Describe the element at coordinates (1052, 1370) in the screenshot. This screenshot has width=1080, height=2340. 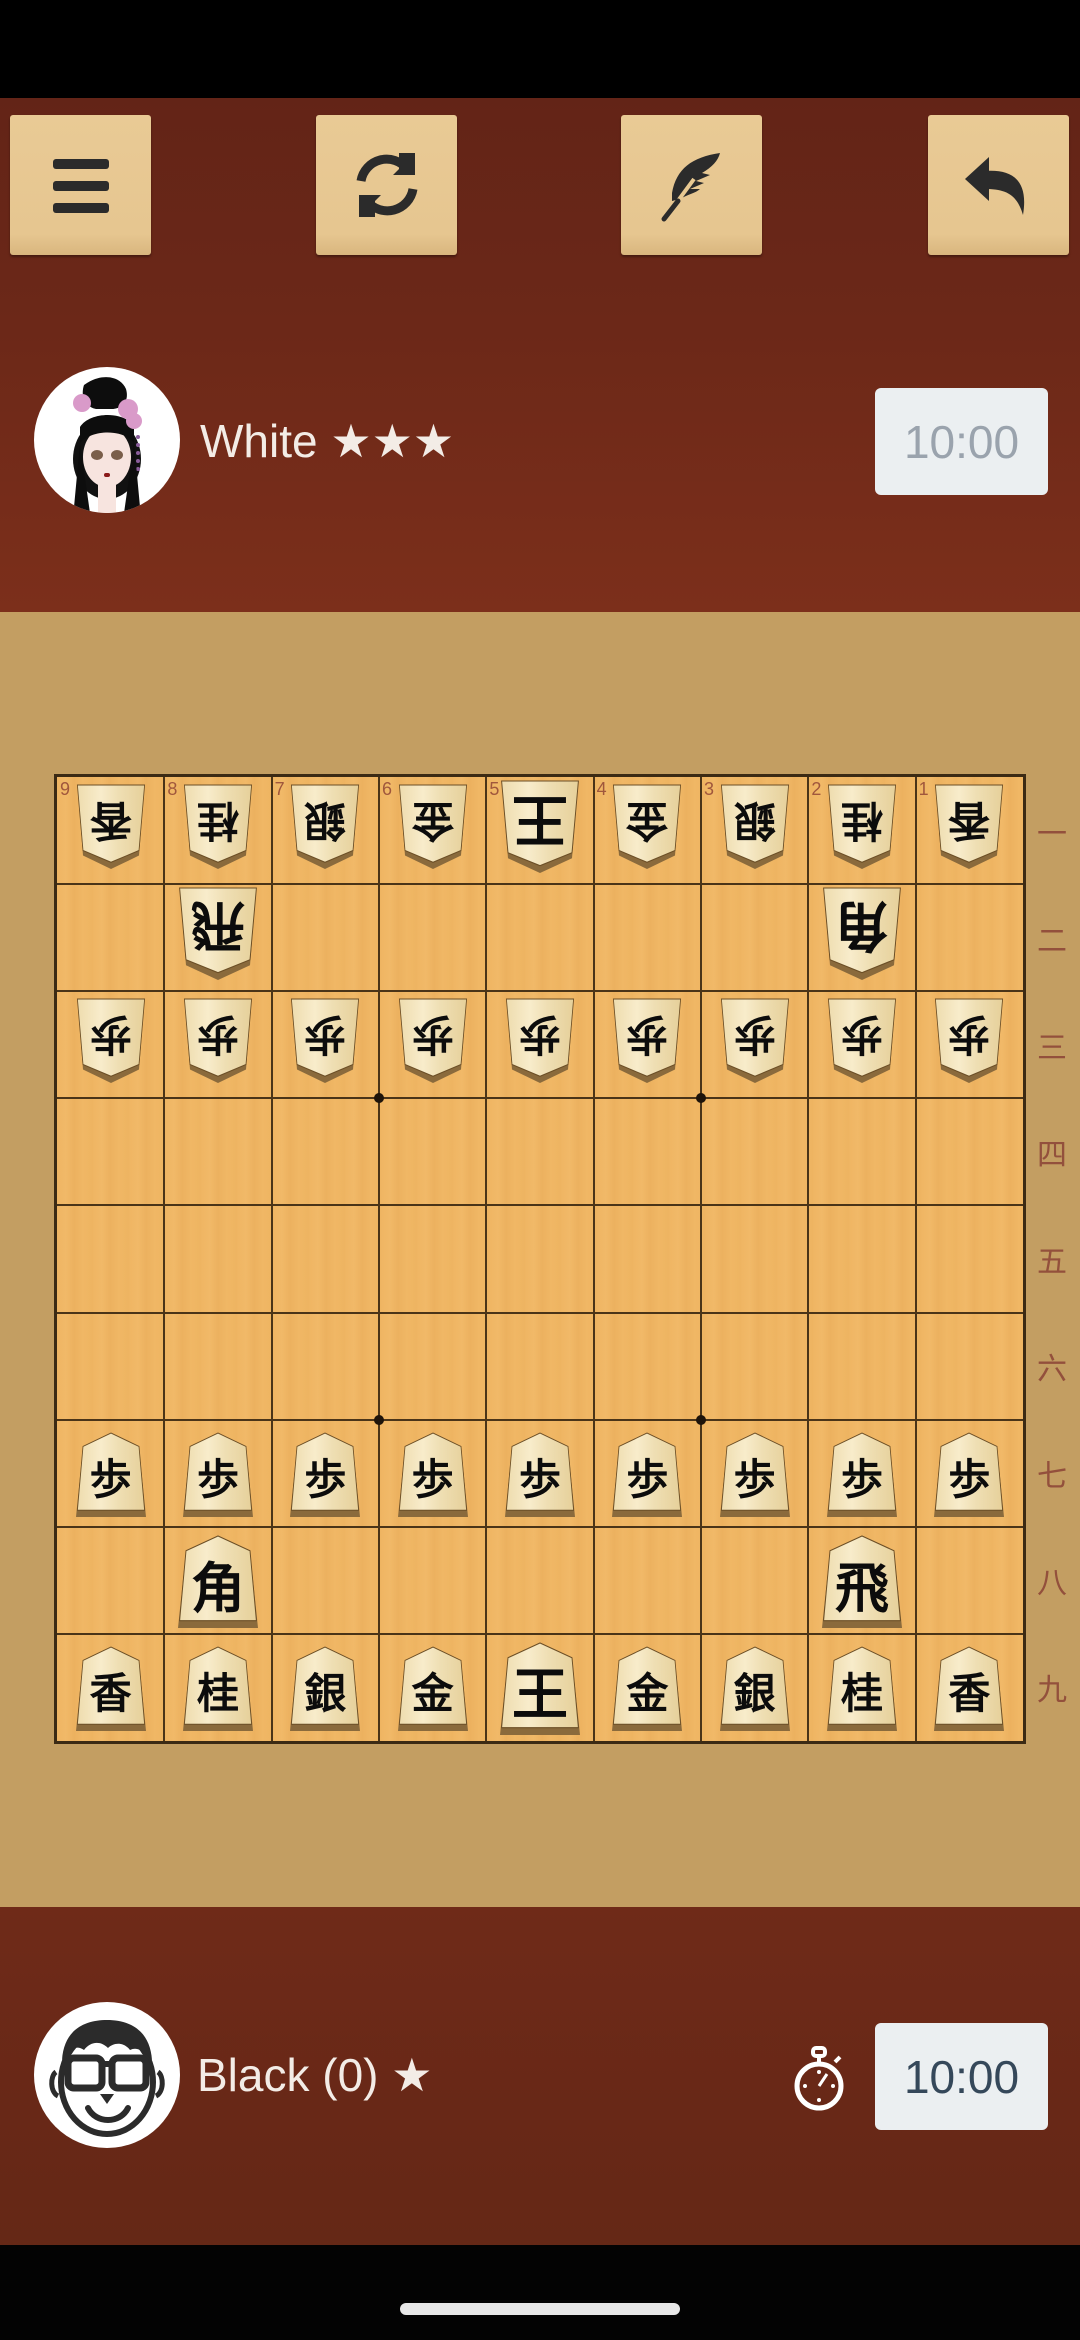
I see `rank-label: 六` at that location.